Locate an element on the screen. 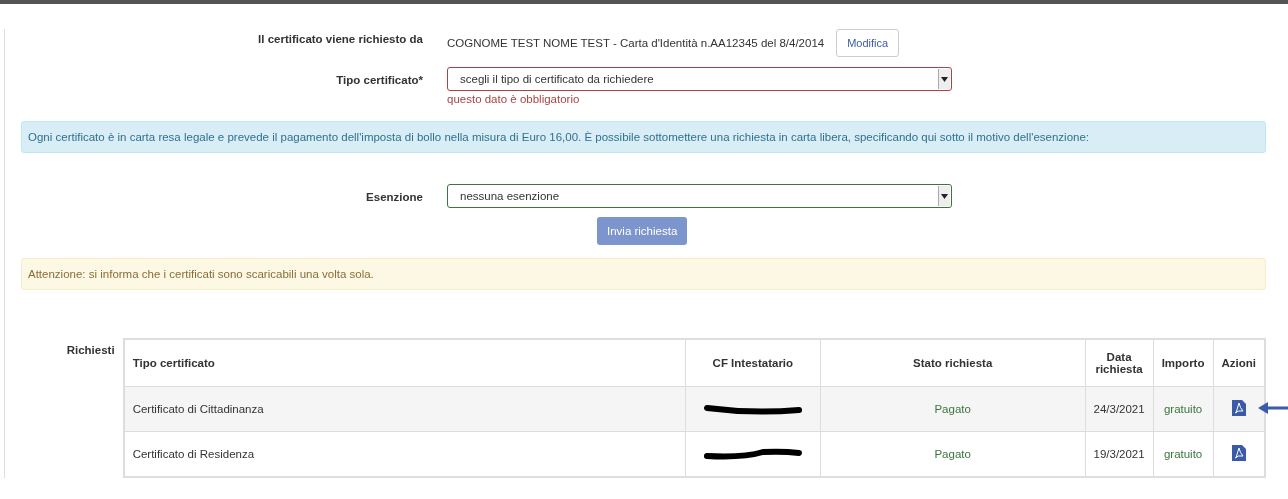 The width and height of the screenshot is (1288, 499). field-label: Esenzione is located at coordinates (394, 196).